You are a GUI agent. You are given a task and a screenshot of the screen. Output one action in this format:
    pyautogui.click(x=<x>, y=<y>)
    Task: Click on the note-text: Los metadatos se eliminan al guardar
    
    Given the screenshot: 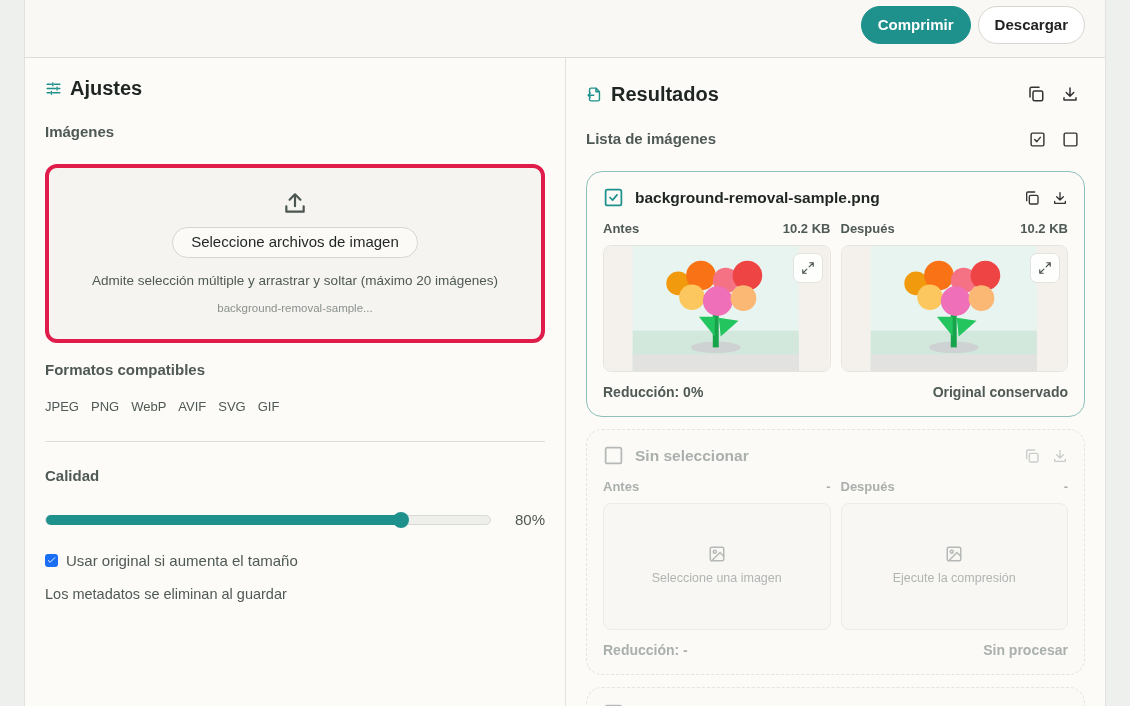 What is the action you would take?
    pyautogui.click(x=166, y=594)
    